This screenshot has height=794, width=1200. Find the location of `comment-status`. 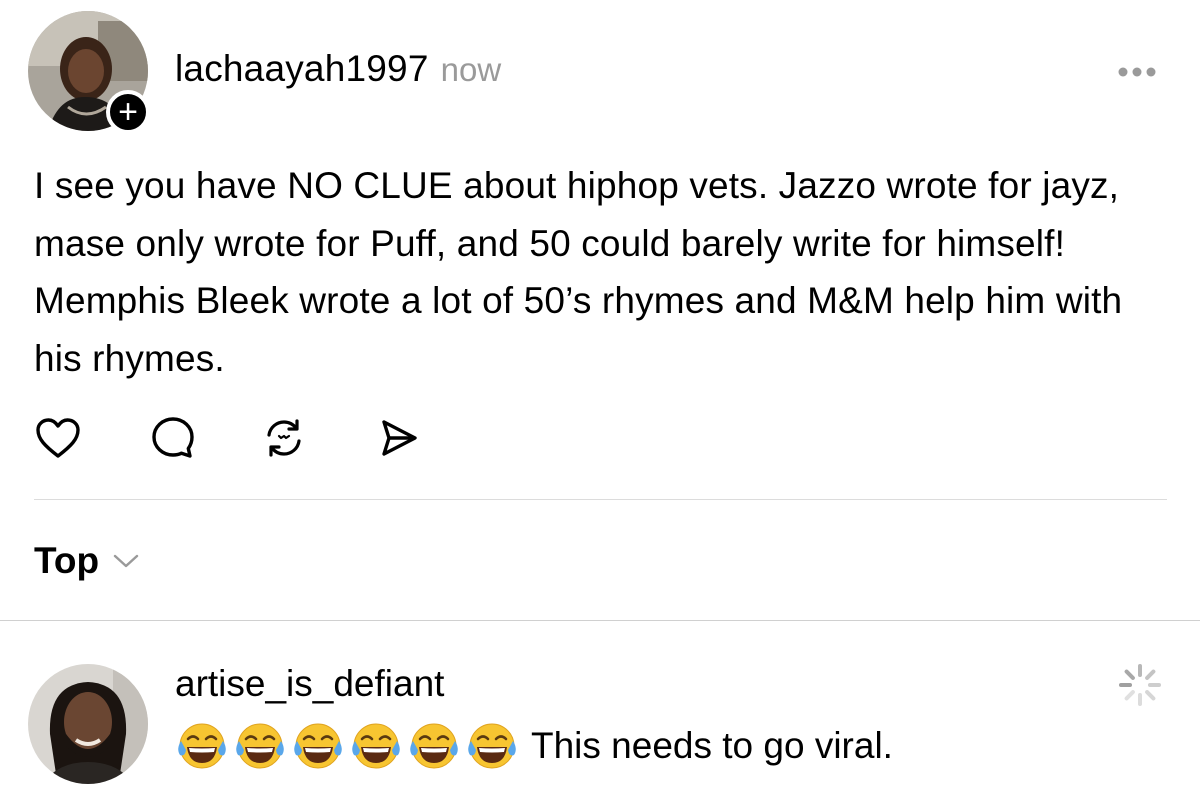

comment-status is located at coordinates (1140, 687).